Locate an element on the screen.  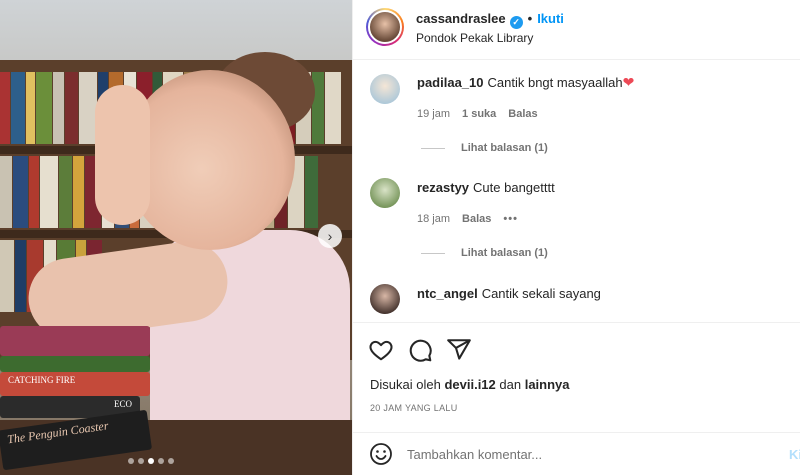
figure-face is located at coordinates (210, 160).